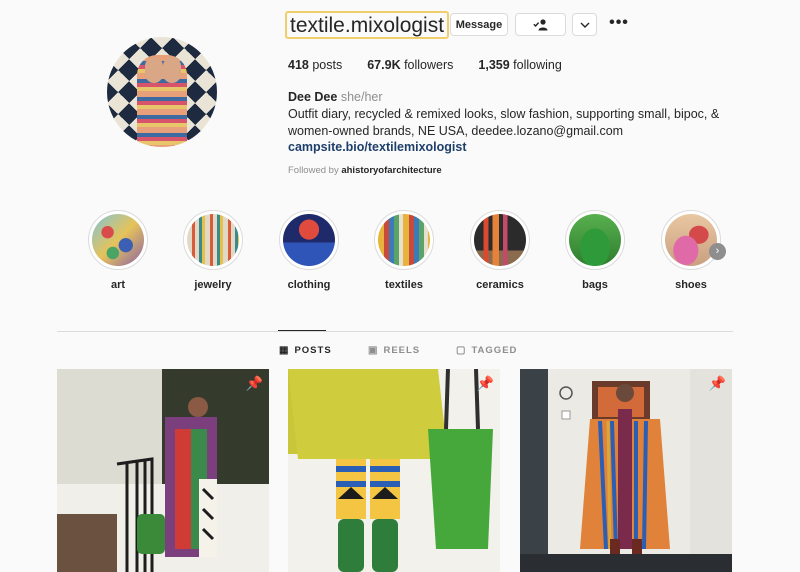 Image resolution: width=800 pixels, height=572 pixels. What do you see at coordinates (494, 350) in the screenshot?
I see `tab-tagged-label: TAGGED` at bounding box center [494, 350].